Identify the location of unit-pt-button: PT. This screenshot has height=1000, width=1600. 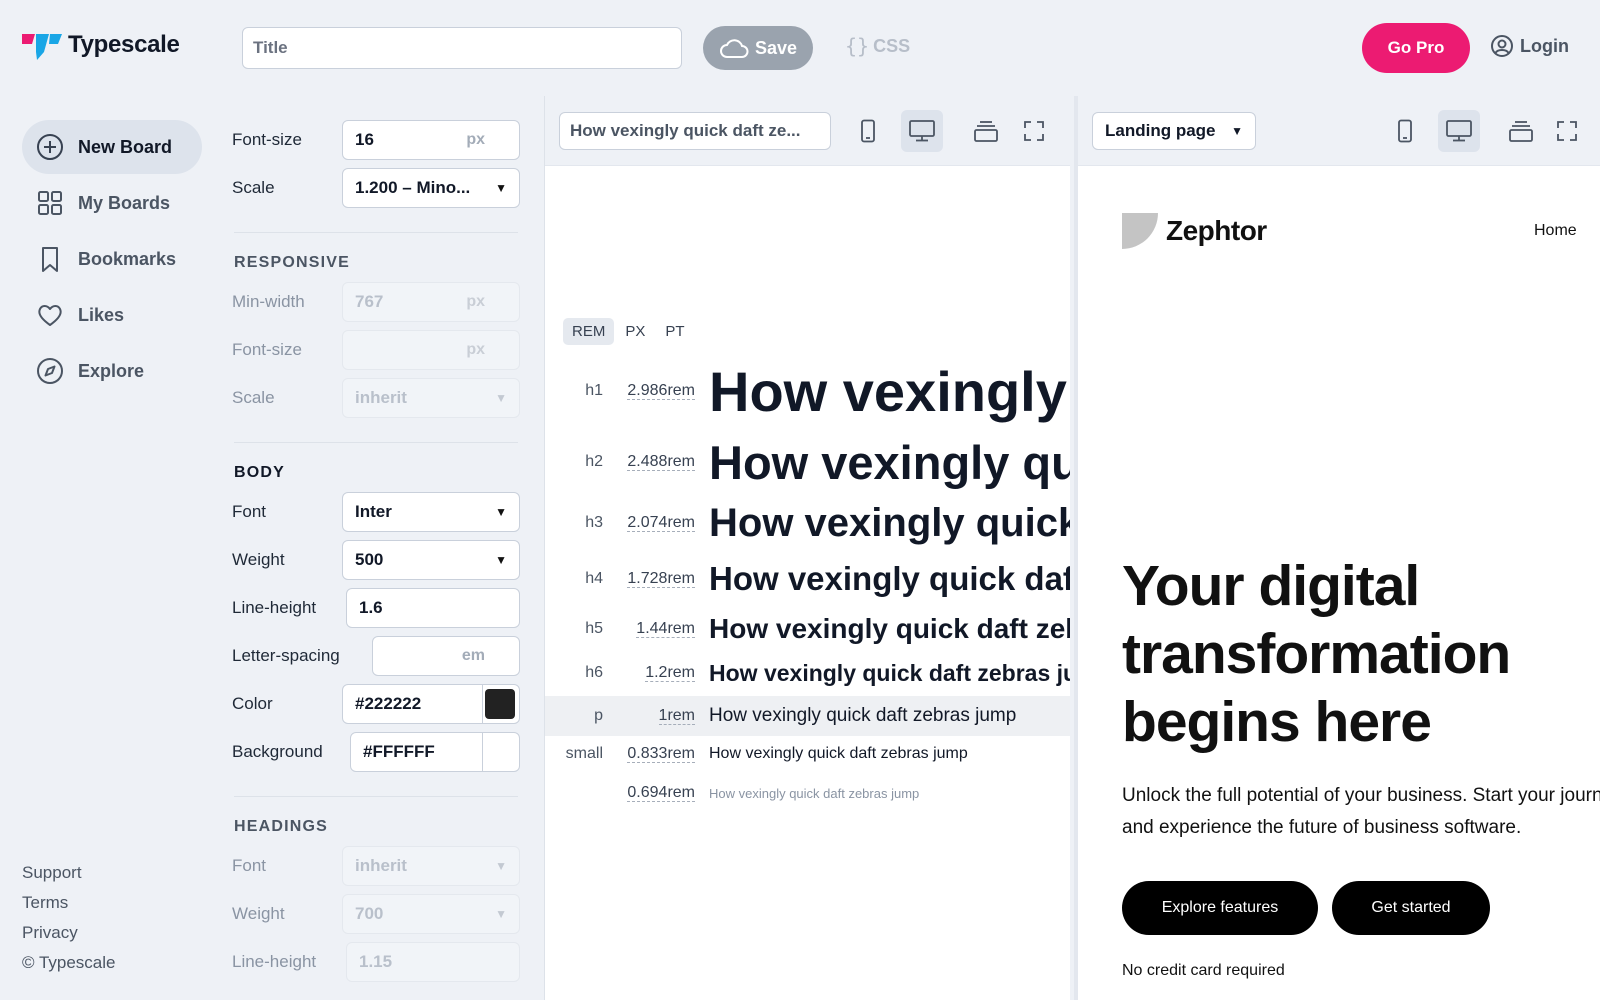
(674, 331).